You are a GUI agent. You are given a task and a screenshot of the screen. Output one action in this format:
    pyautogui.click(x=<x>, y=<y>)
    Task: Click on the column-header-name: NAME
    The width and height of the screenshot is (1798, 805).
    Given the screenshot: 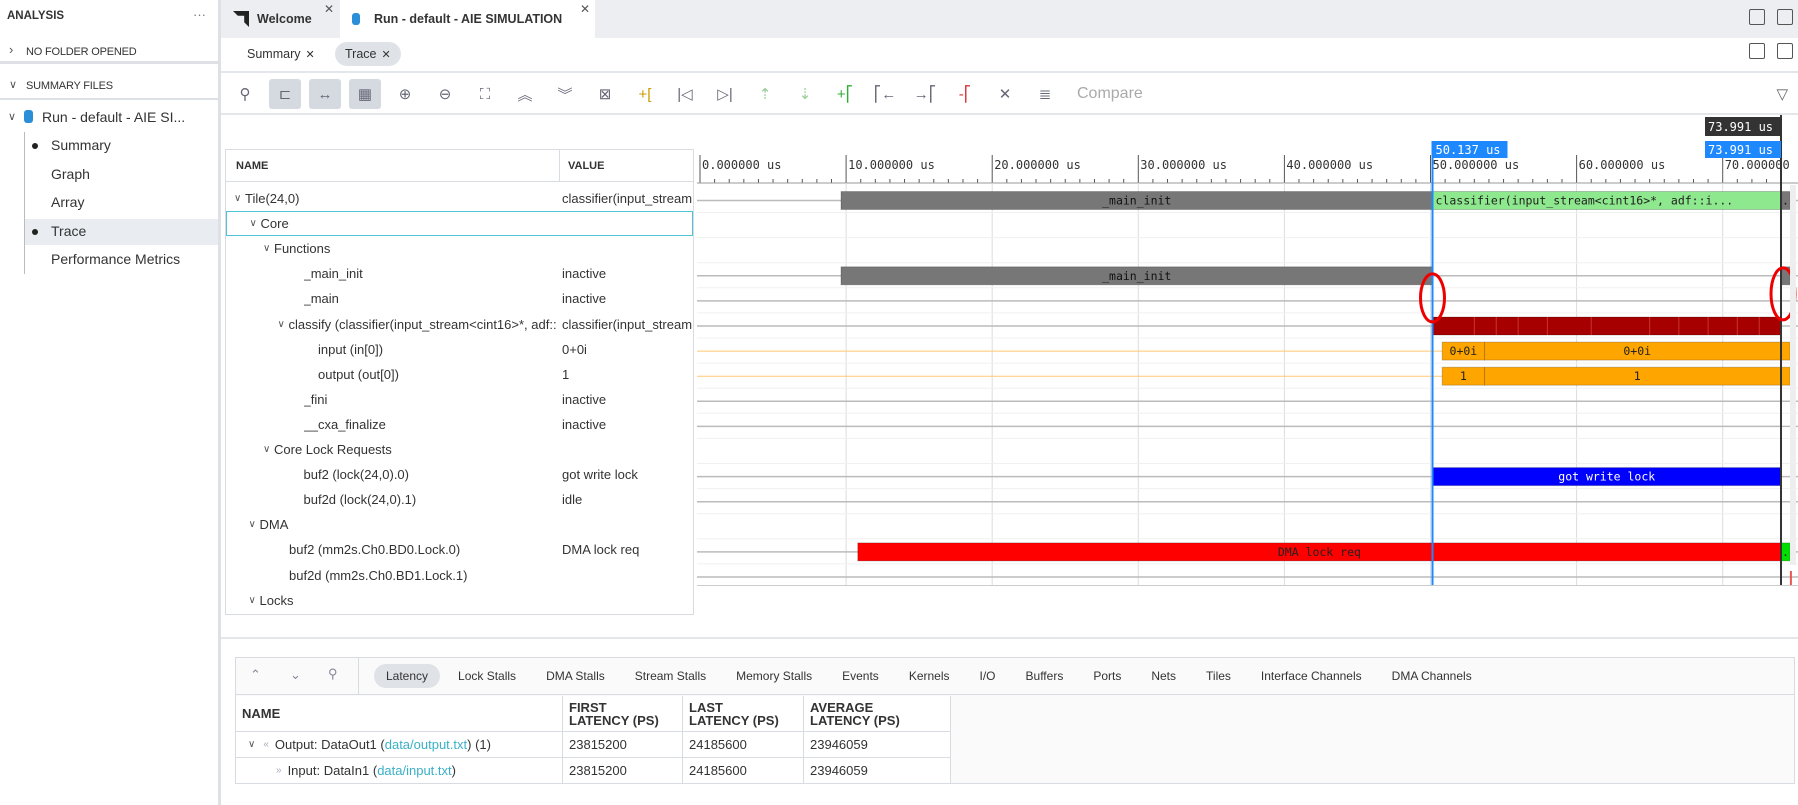 What is the action you would take?
    pyautogui.click(x=393, y=165)
    